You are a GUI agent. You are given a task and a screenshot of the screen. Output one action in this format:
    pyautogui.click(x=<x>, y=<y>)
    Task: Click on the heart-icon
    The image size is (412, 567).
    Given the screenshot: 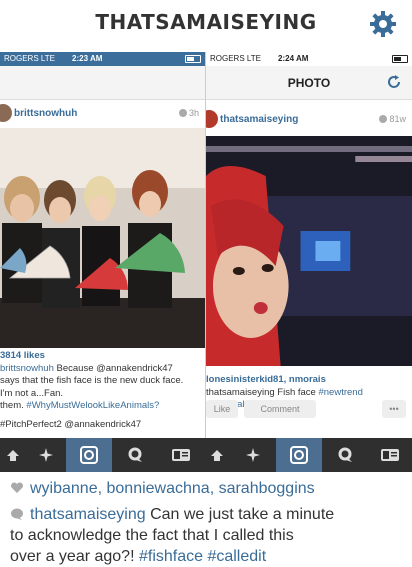 What is the action you would take?
    pyautogui.click(x=17, y=487)
    